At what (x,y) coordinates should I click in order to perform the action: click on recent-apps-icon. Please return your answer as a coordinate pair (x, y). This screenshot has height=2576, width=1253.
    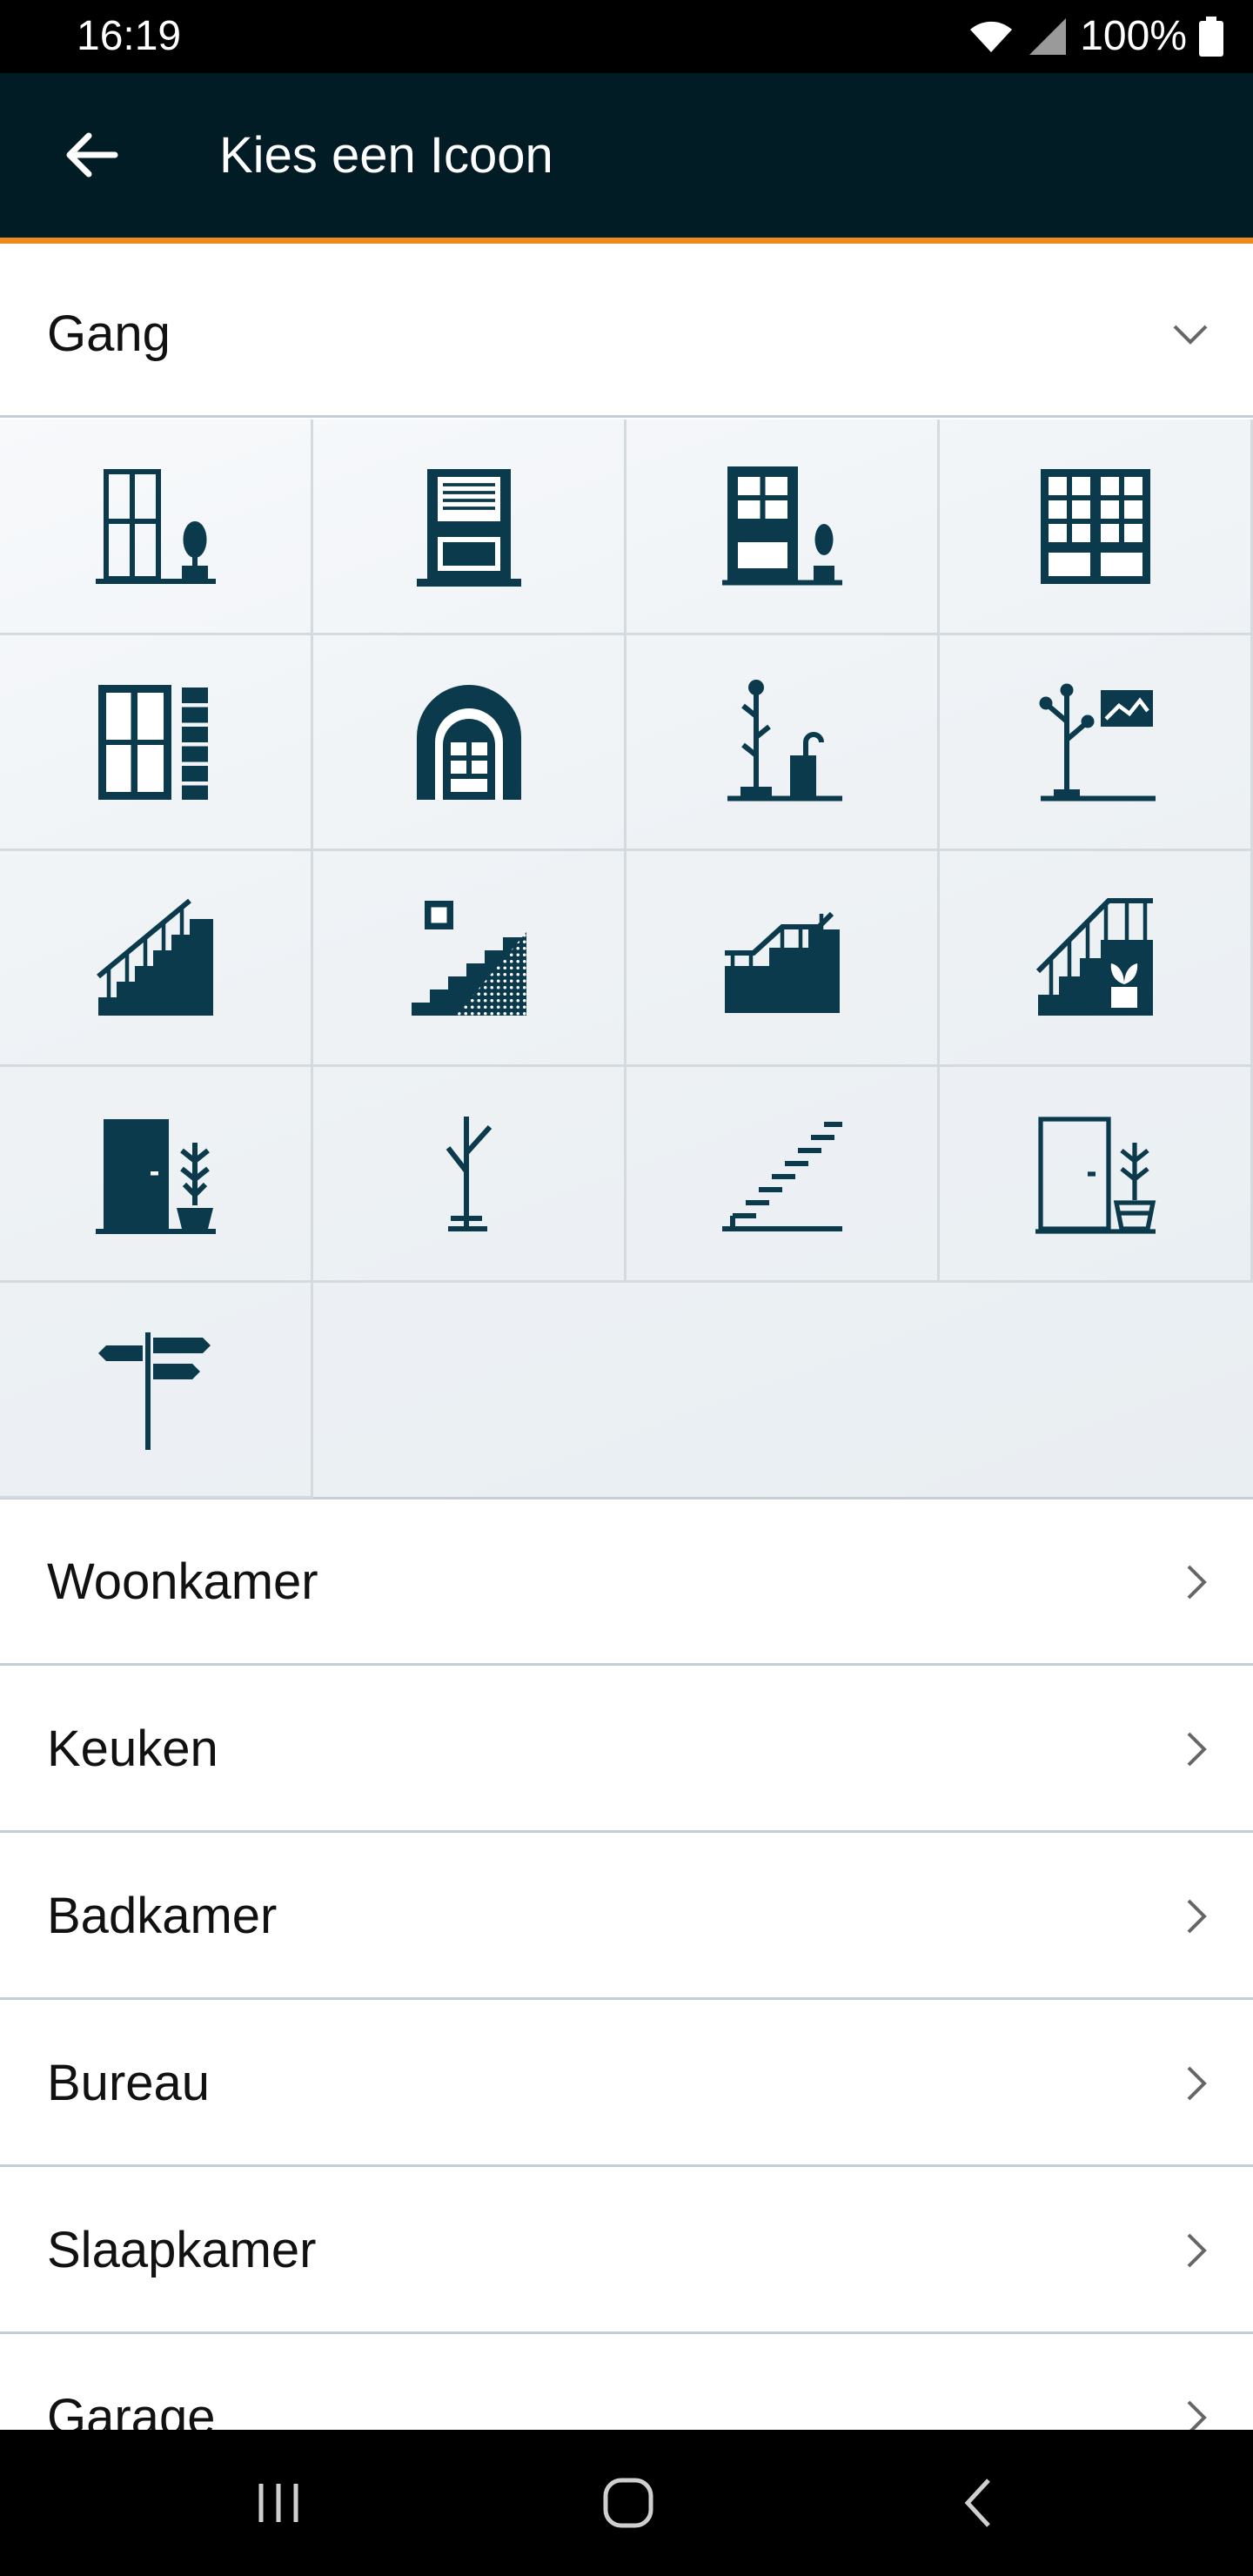
    Looking at the image, I should click on (278, 2503).